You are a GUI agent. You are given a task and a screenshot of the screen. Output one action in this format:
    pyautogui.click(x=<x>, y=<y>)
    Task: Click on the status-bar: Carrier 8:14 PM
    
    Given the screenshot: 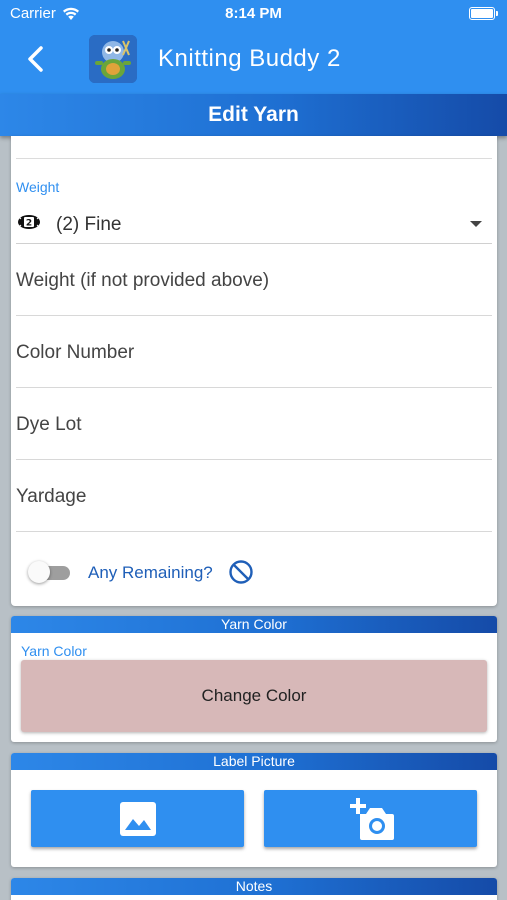 What is the action you would take?
    pyautogui.click(x=253, y=14)
    